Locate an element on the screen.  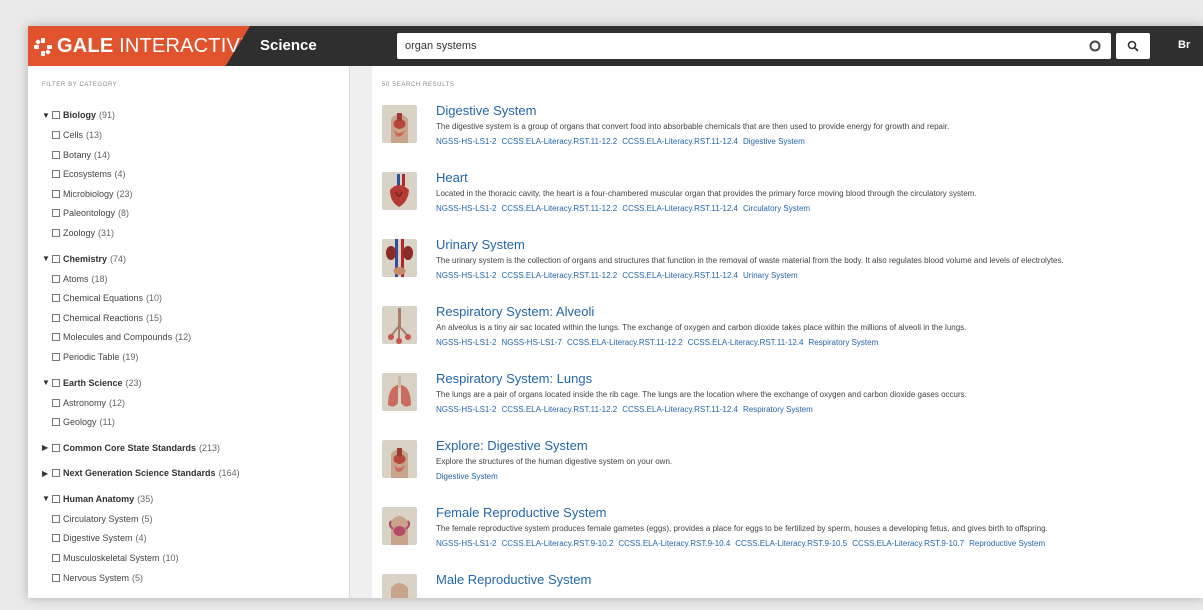
filter-item: Zoology (31) is located at coordinates (83, 233).